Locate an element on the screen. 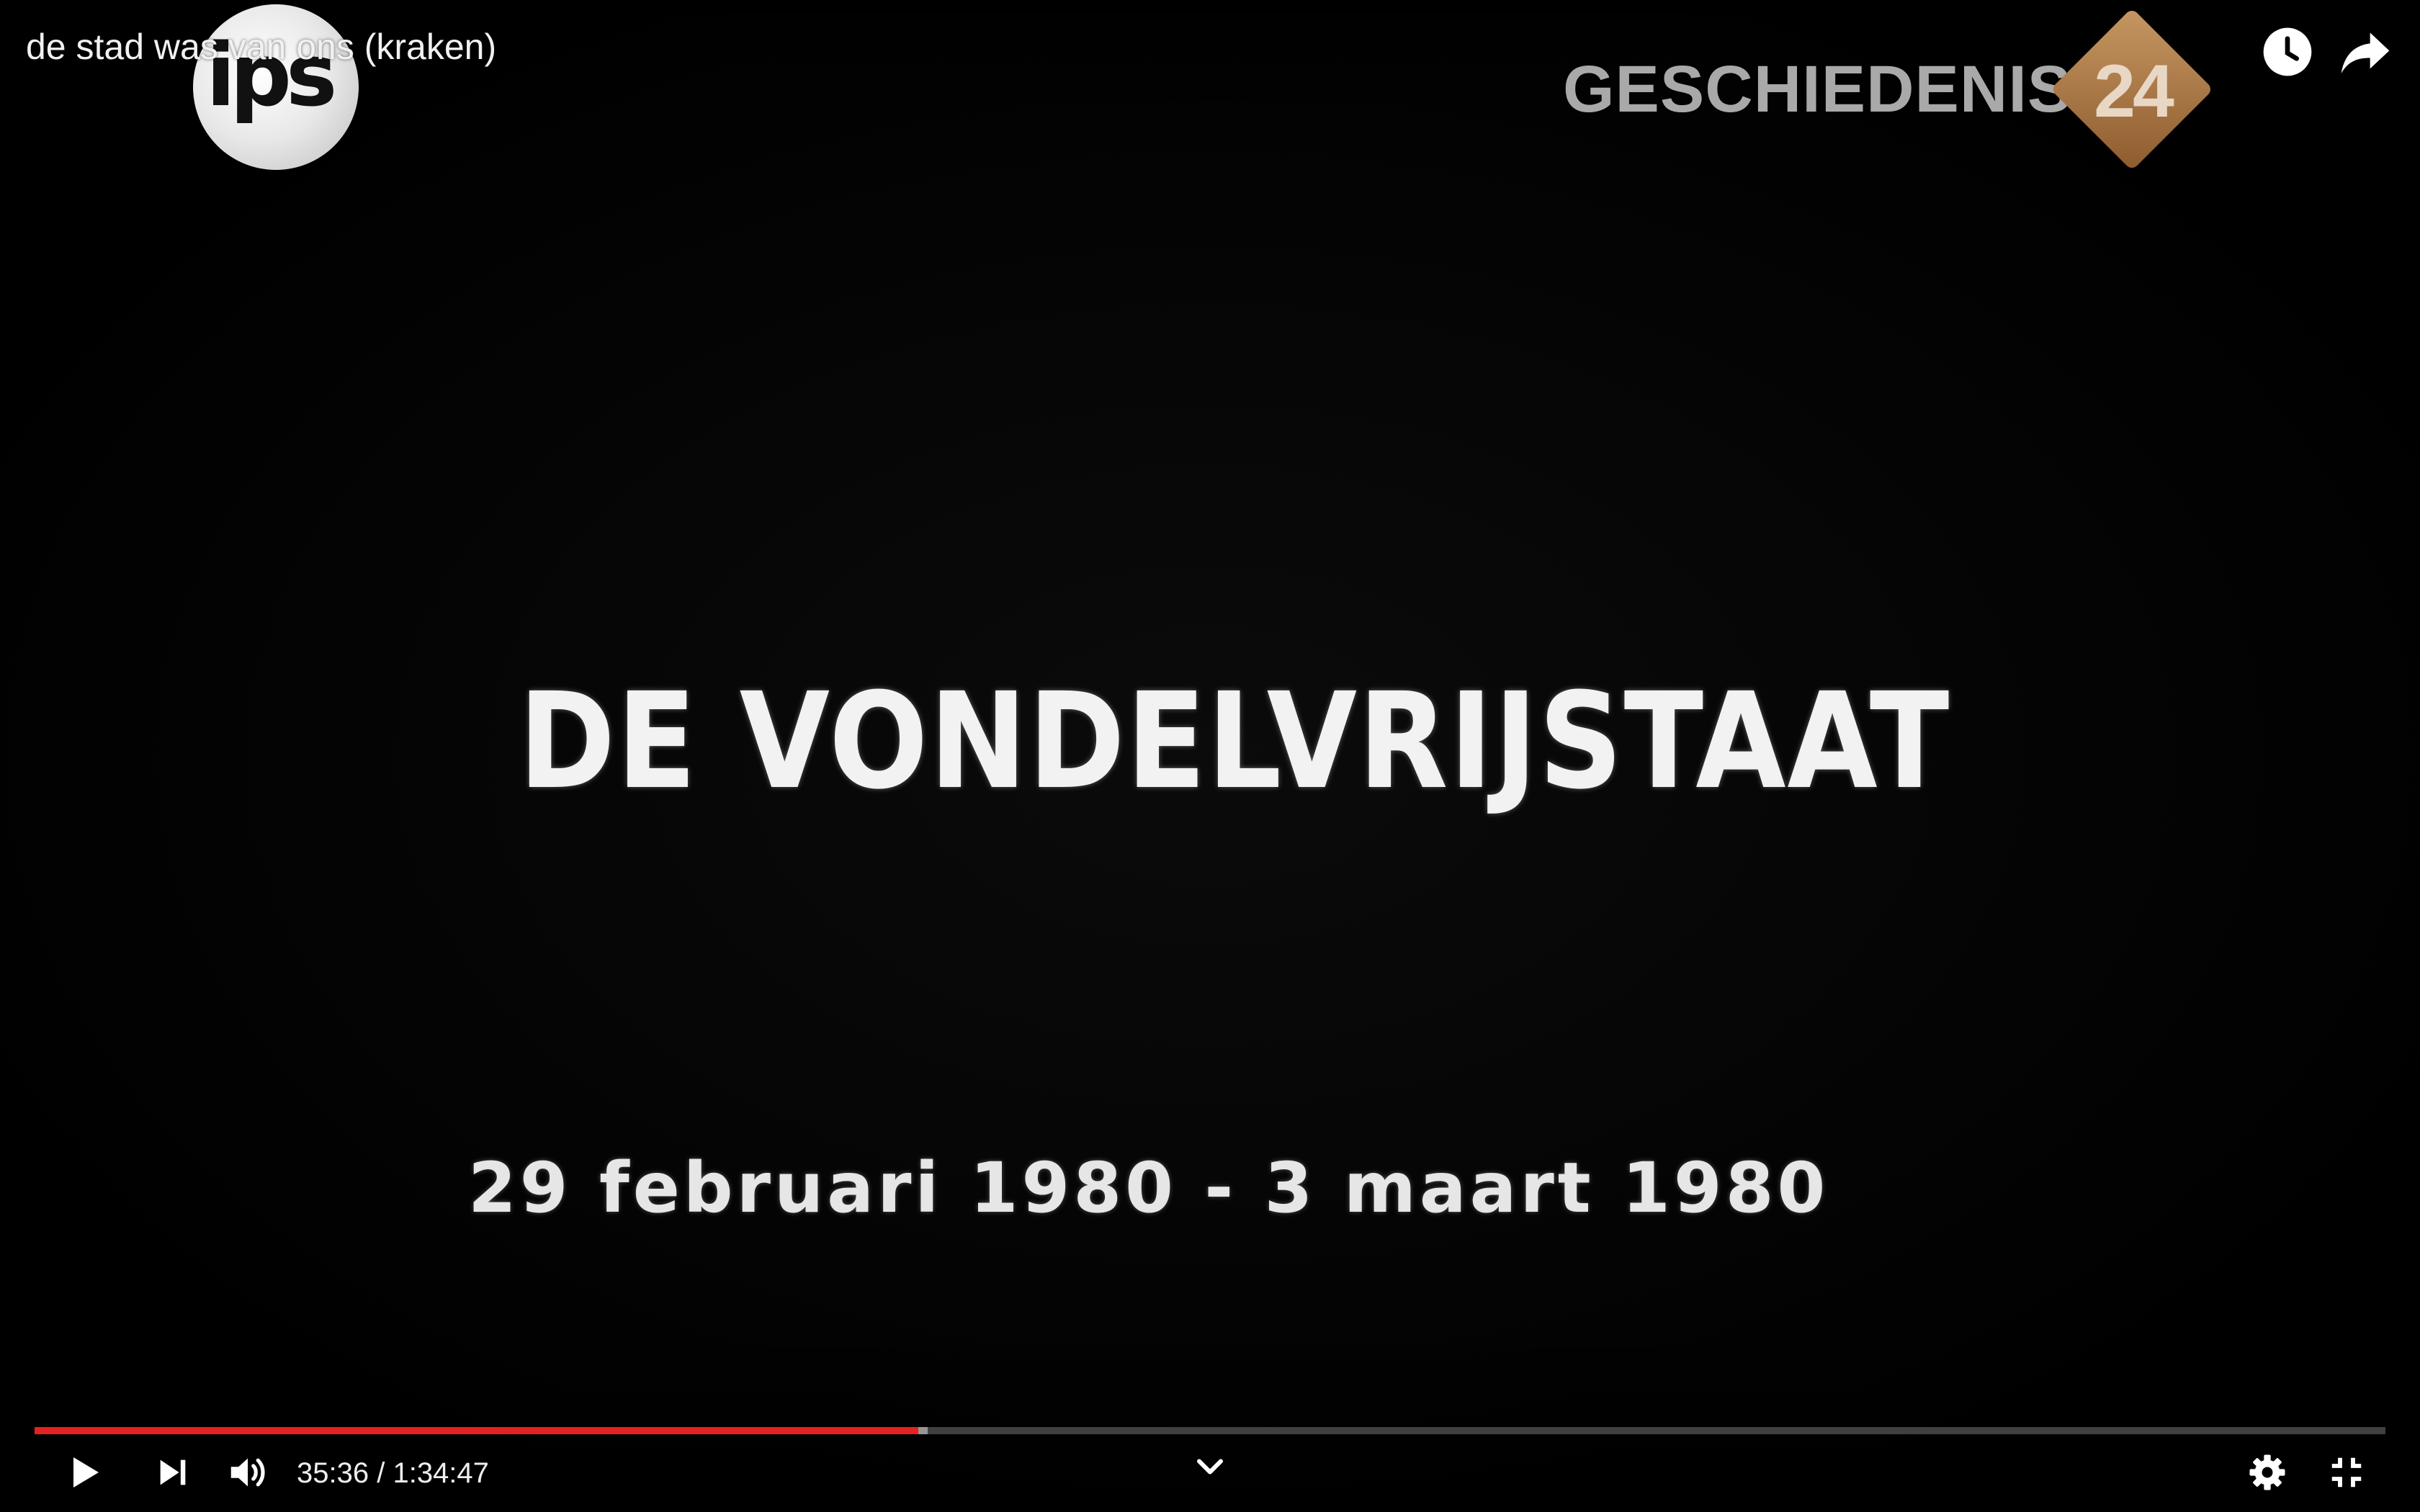 This screenshot has height=1512, width=2420. chevron-down-button is located at coordinates (1210, 1467).